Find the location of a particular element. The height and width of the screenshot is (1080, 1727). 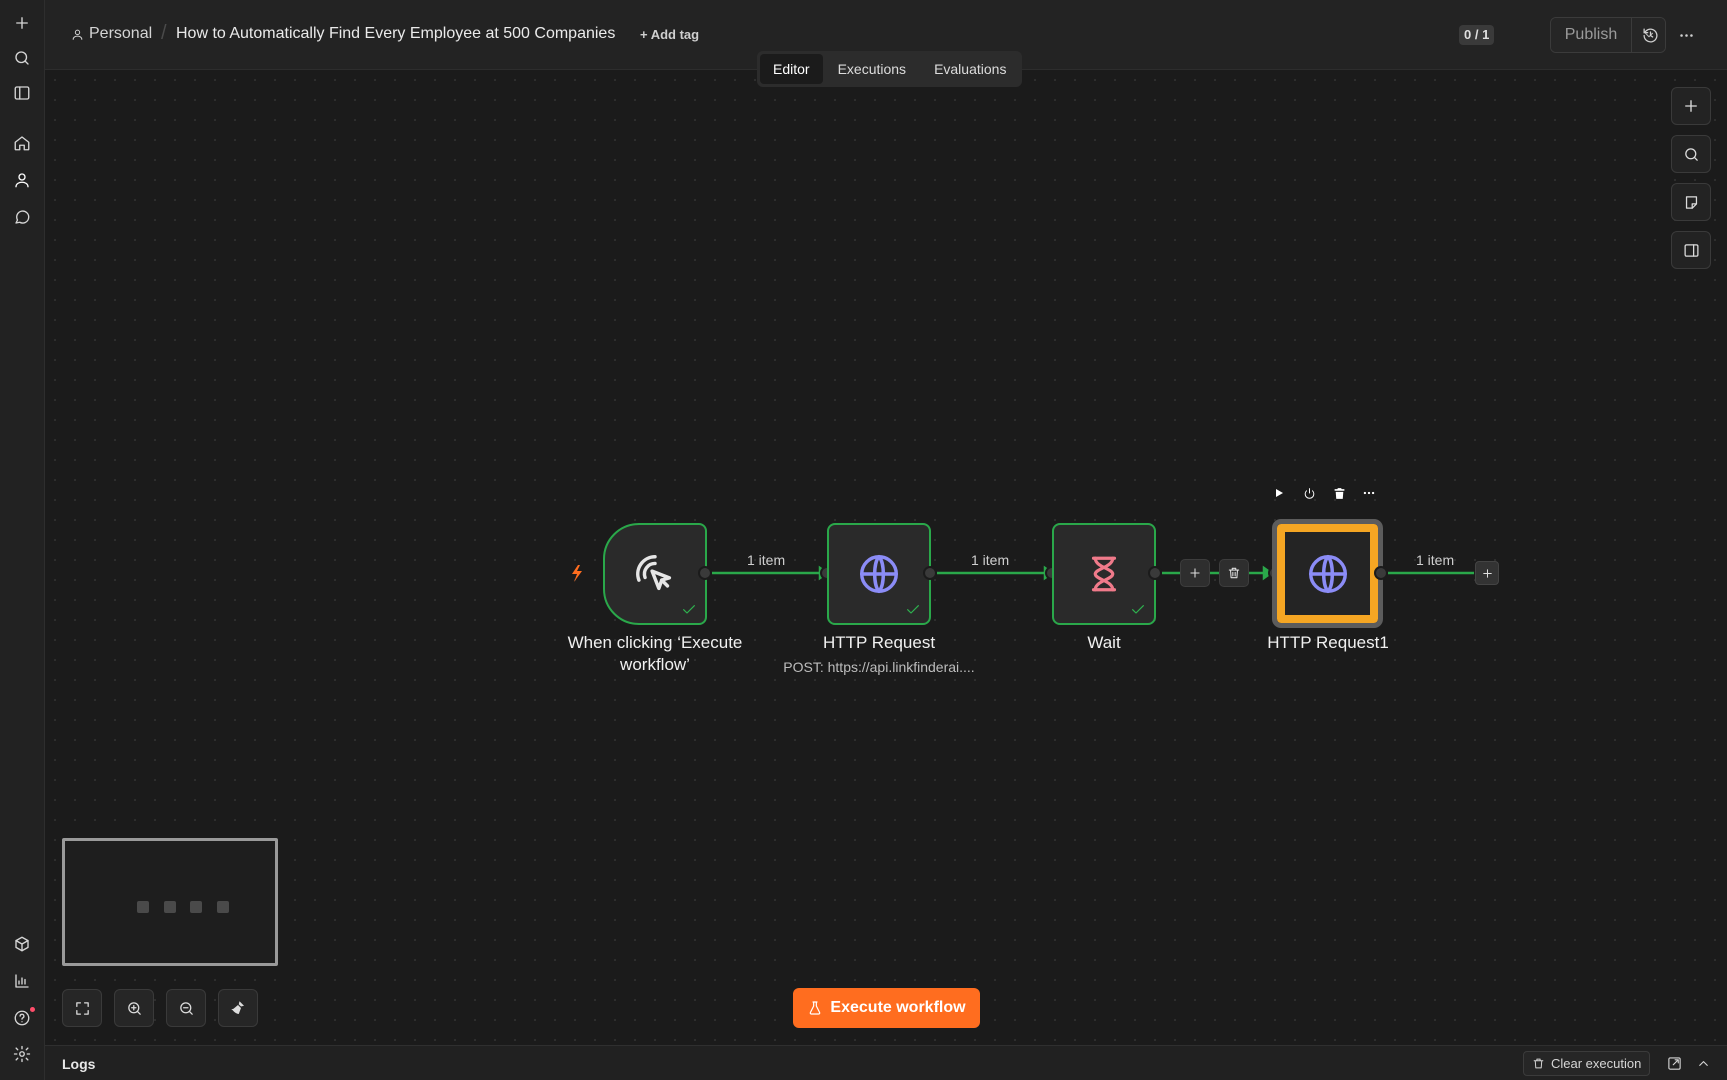

node-more-button is located at coordinates (1369, 493).